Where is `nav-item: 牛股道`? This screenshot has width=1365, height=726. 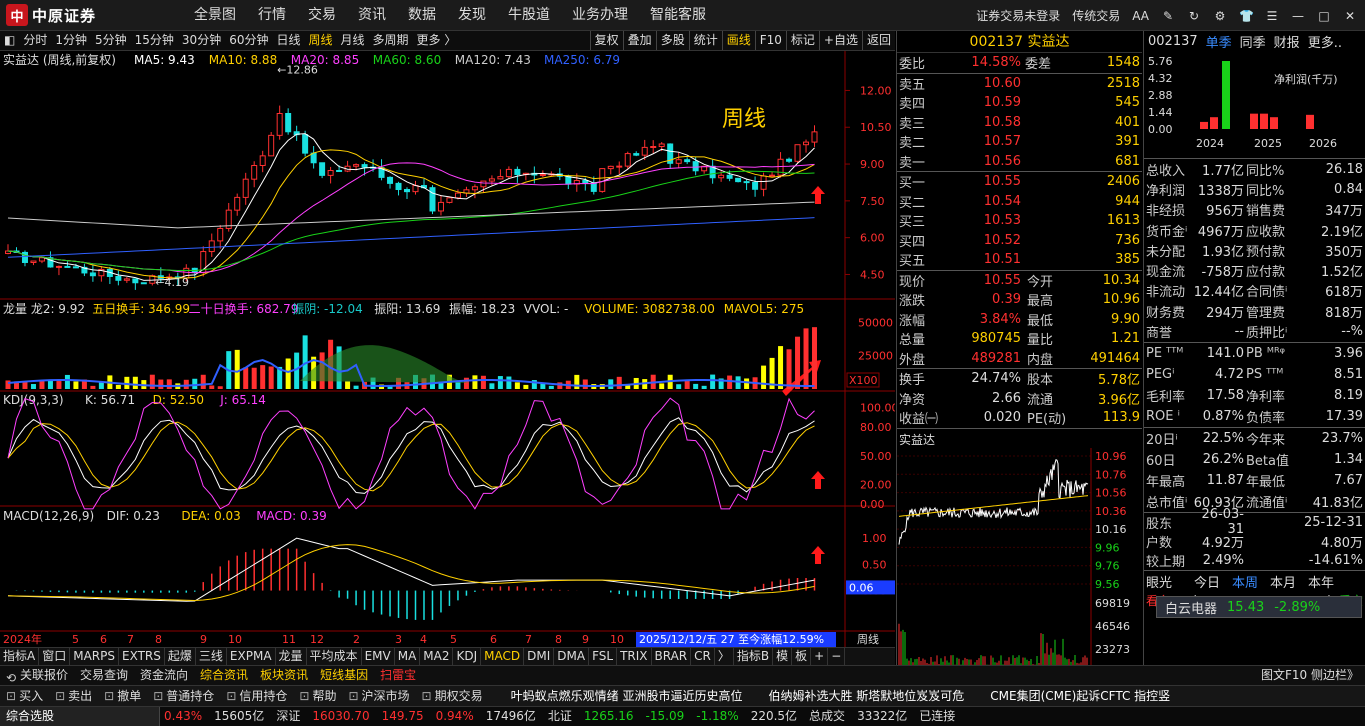 nav-item: 牛股道 is located at coordinates (529, 15).